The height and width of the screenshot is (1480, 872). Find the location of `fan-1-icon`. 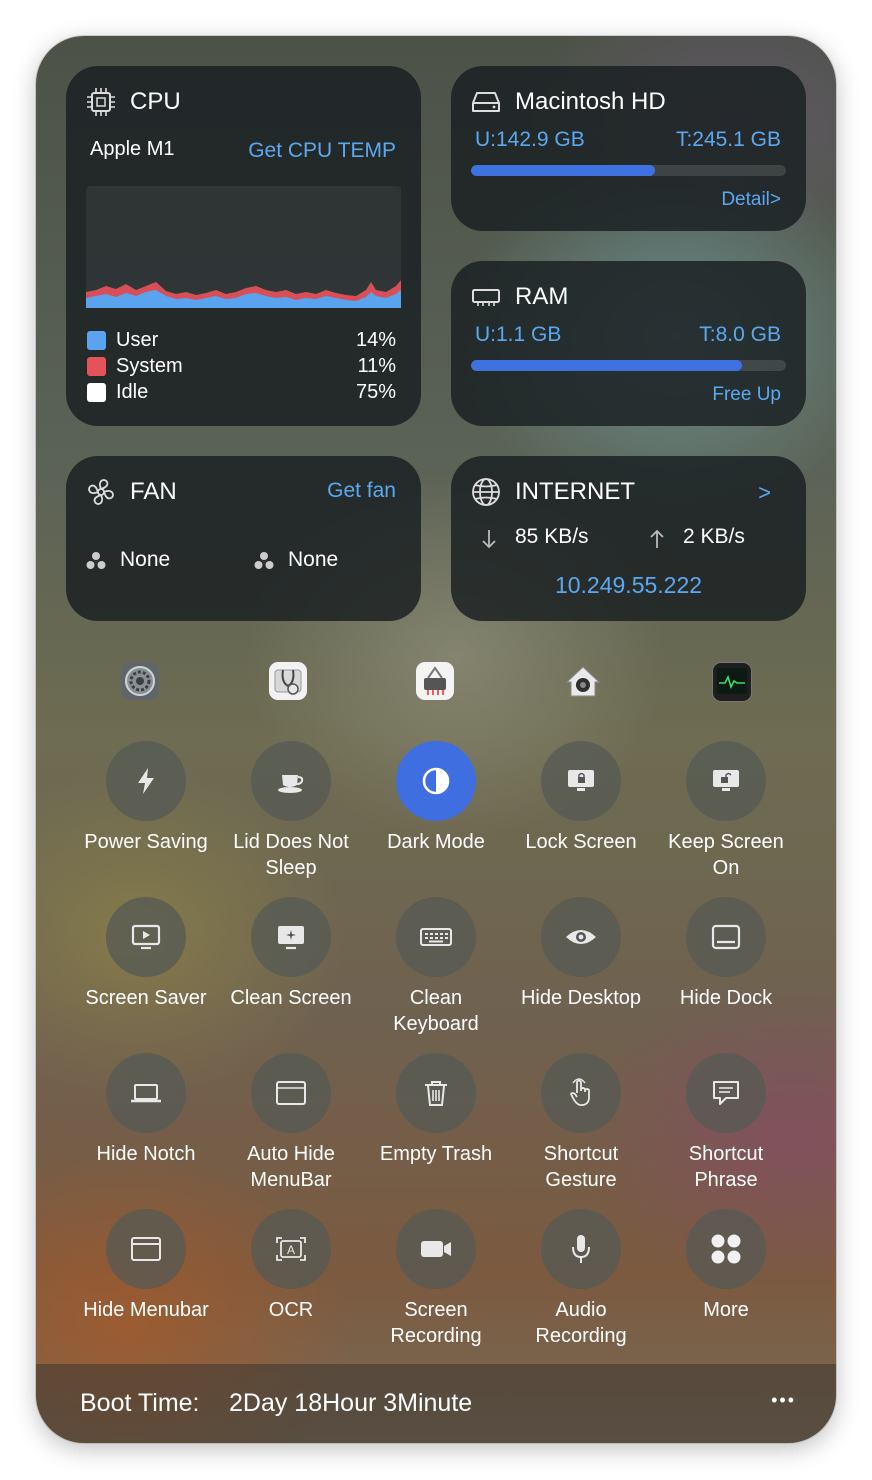

fan-1-icon is located at coordinates (96, 560).